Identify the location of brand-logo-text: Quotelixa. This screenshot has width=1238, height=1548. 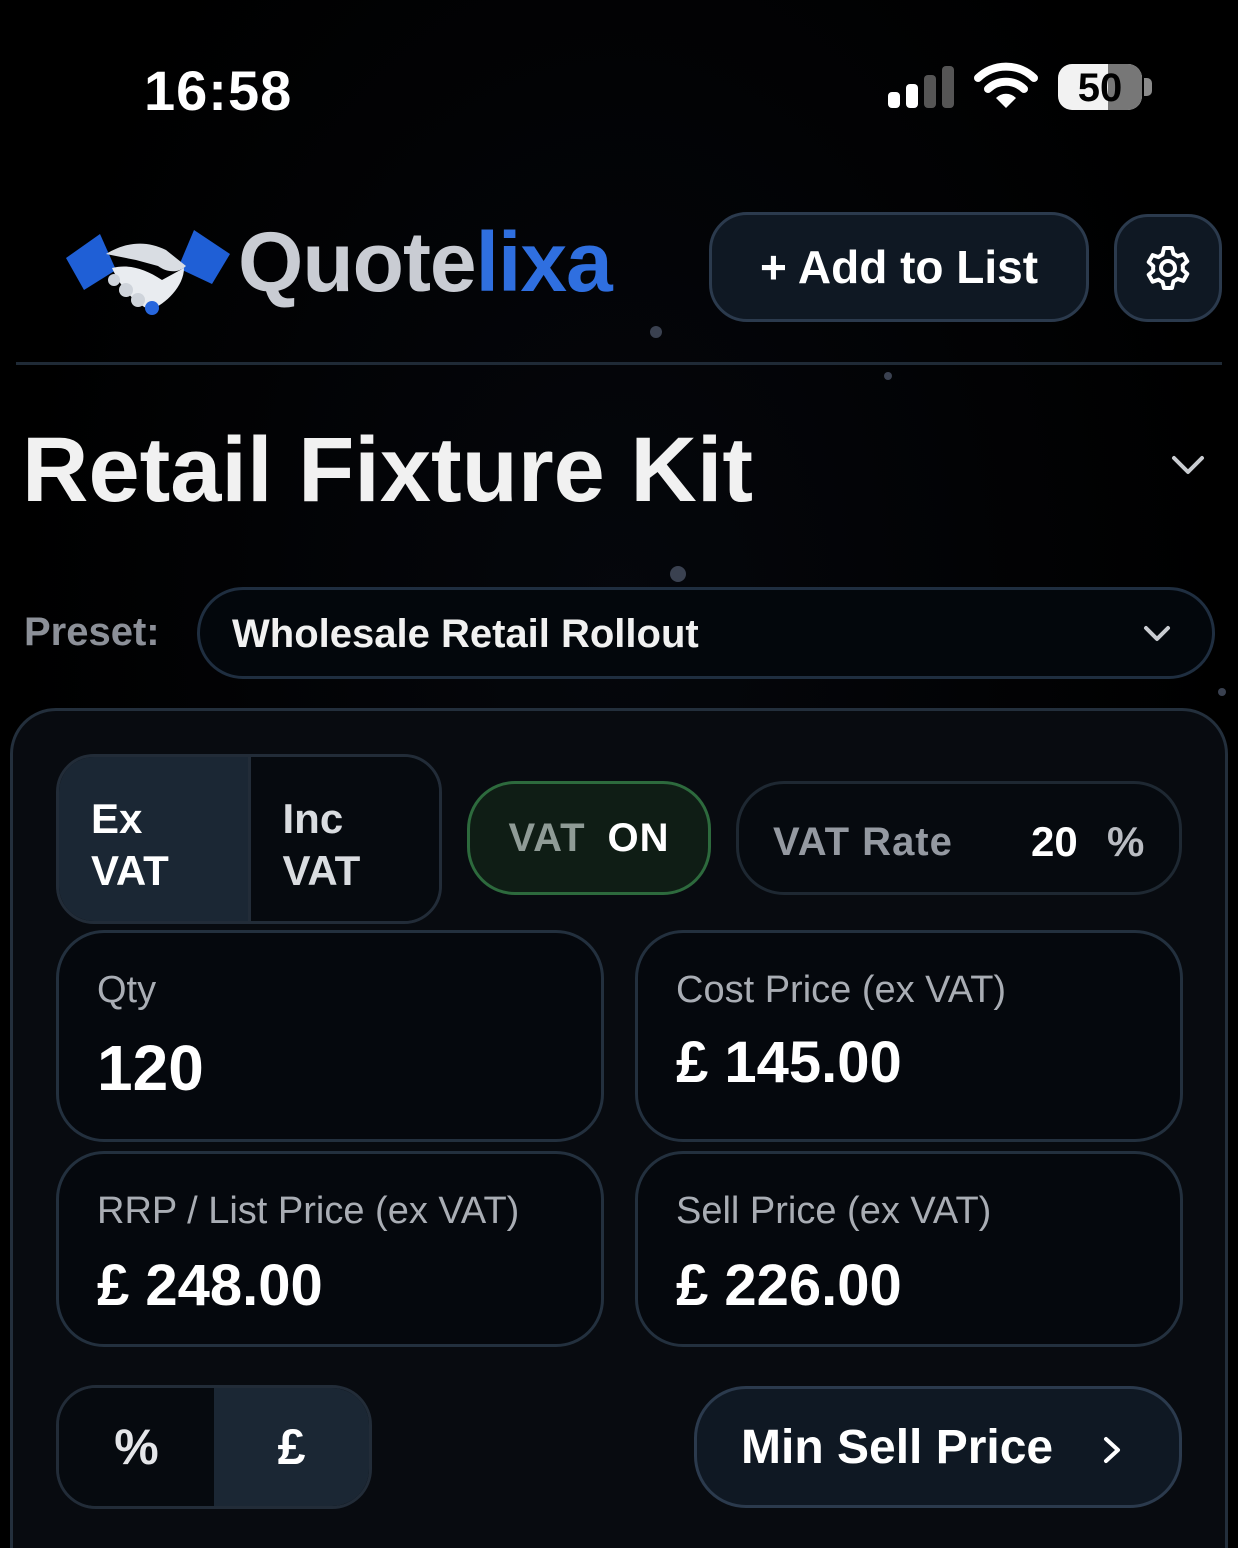
(425, 262).